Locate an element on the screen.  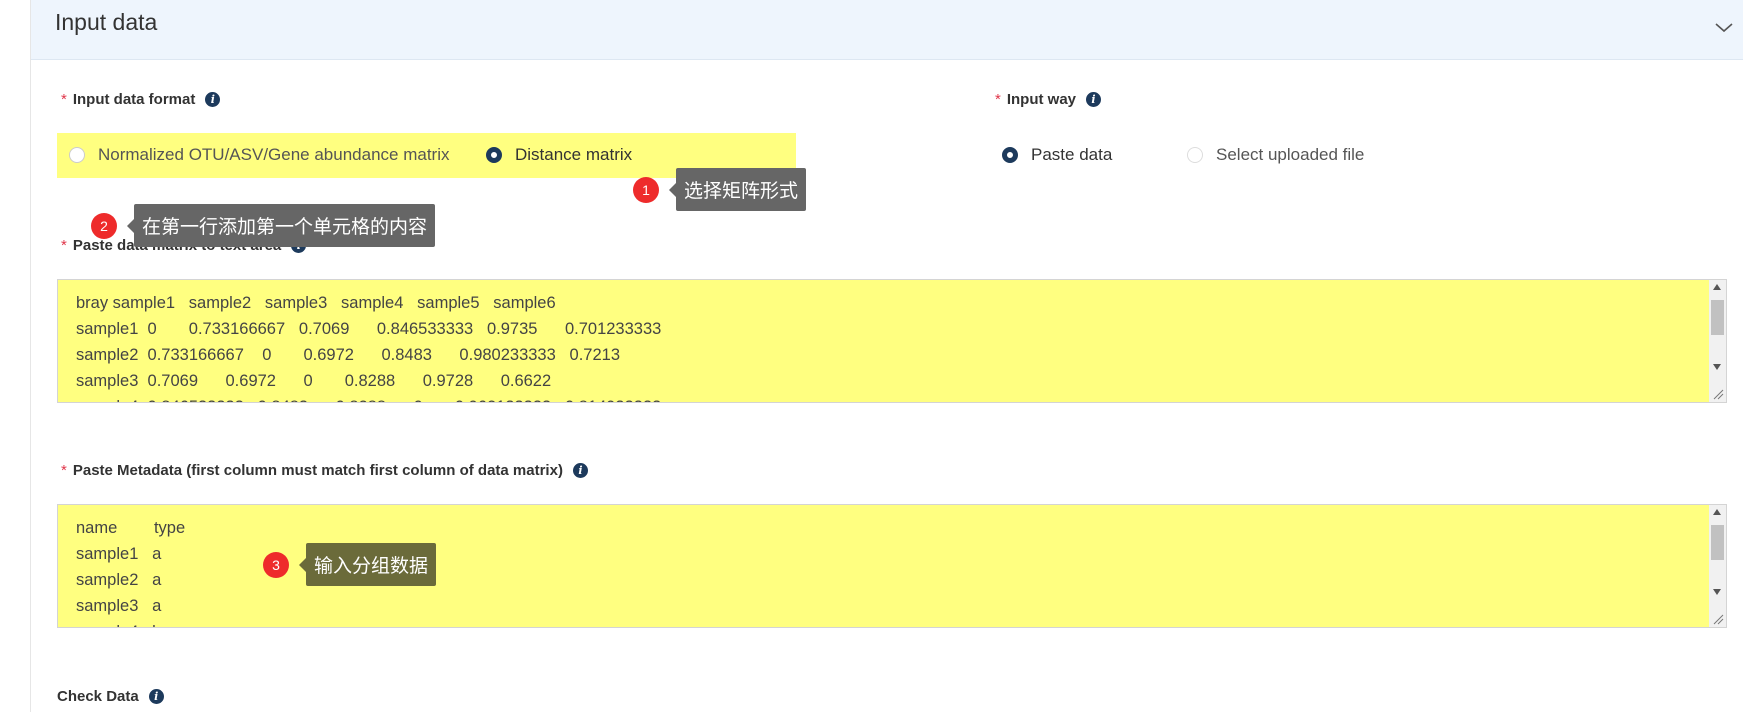
chevron-down-icon is located at coordinates (1724, 27).